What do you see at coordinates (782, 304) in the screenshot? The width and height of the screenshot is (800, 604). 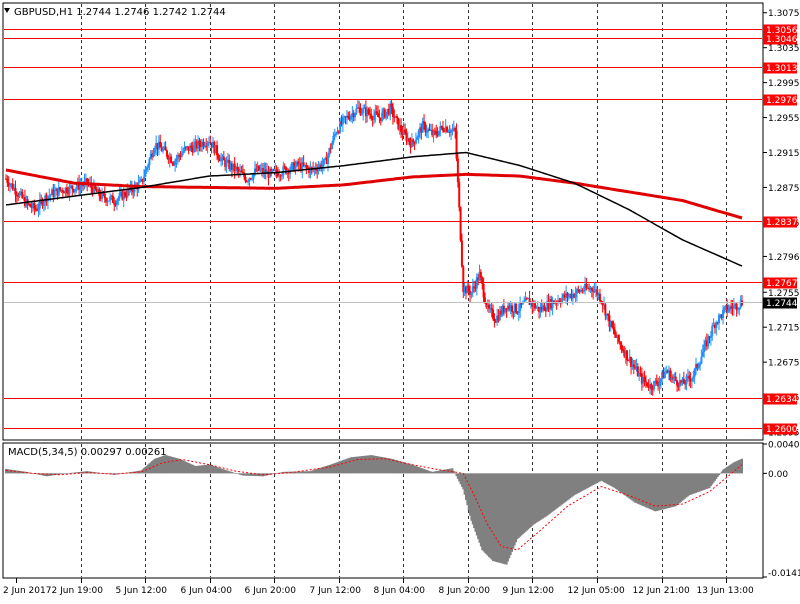 I see `current-price-label: 1.2744` at bounding box center [782, 304].